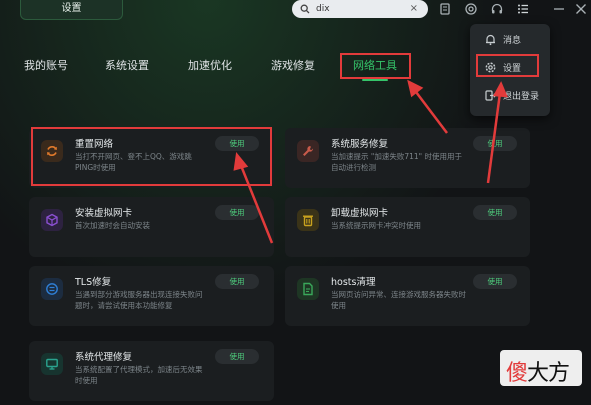 Image resolution: width=591 pixels, height=405 pixels. I want to click on card-uninstall-virtual-nic: 卸载虚拟网卡 当系统提示网卡冲突时使用 使用, so click(407, 227).